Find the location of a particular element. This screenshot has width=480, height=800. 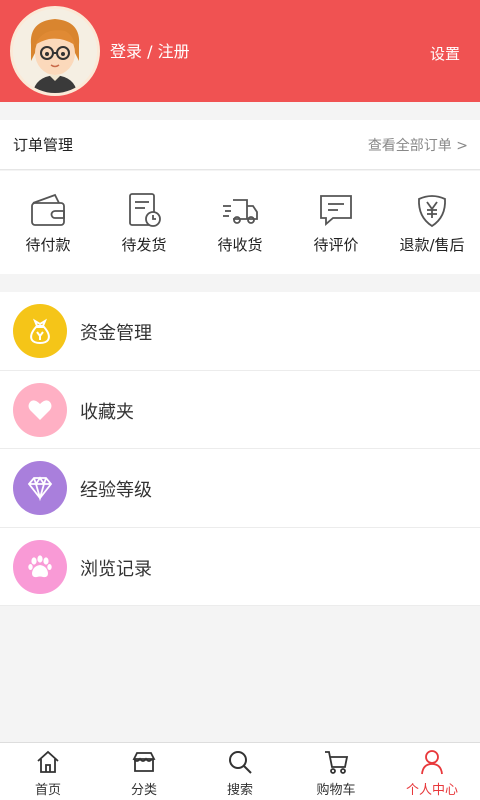

tab-label: 购物车 is located at coordinates (336, 790).